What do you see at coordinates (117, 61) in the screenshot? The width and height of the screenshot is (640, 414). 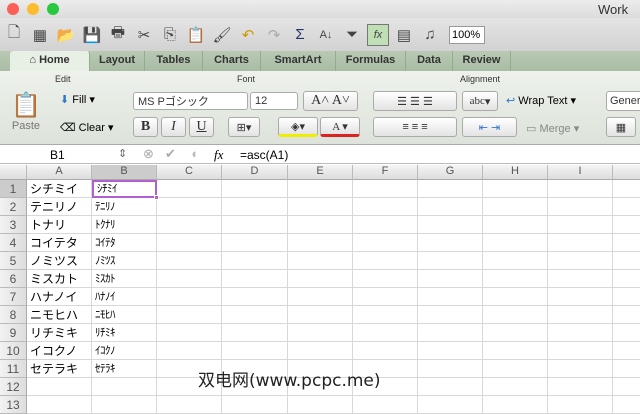 I see `tab-layout: Layout` at bounding box center [117, 61].